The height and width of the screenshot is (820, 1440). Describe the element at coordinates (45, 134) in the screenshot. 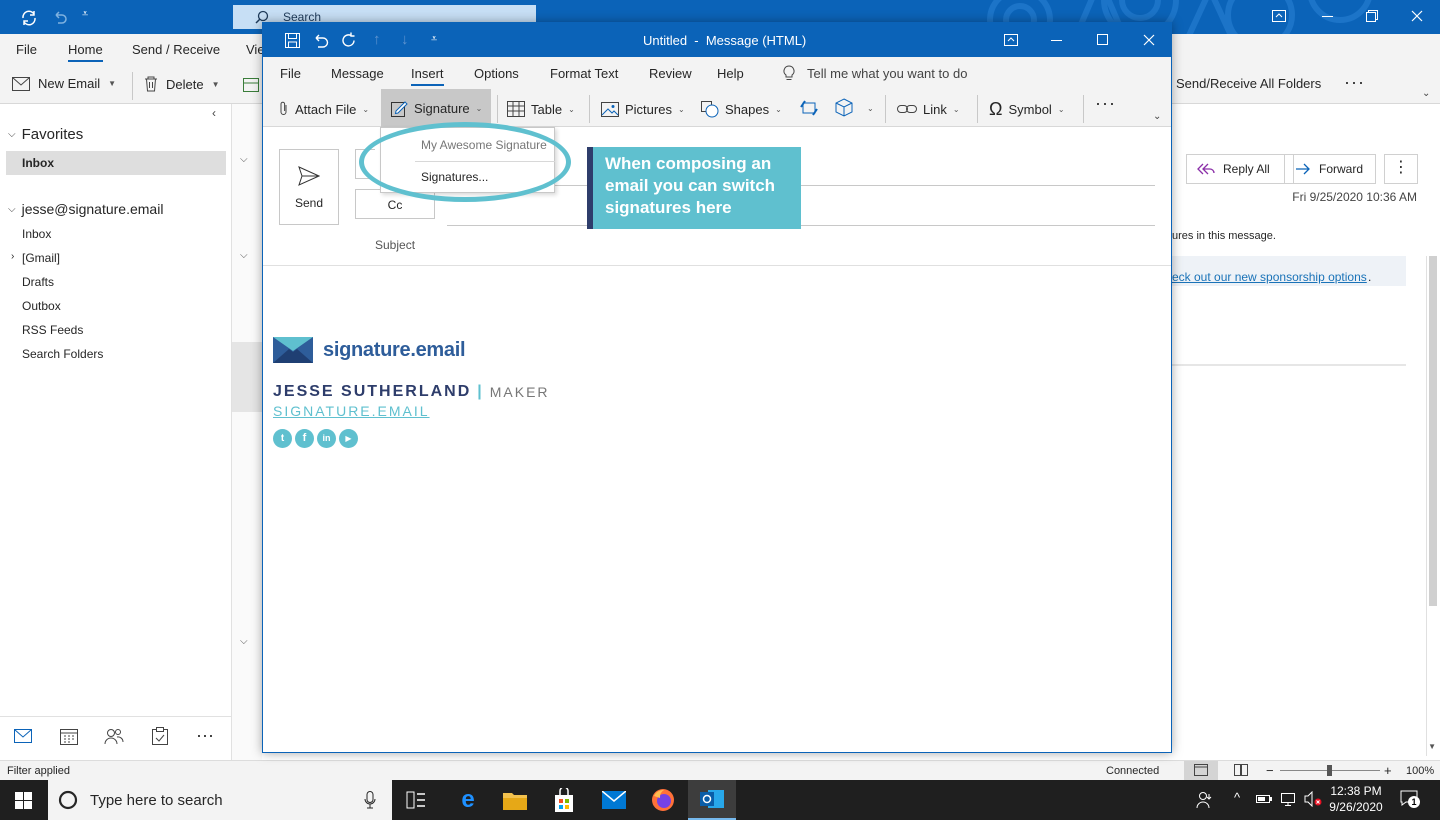

I see `favorites-header: ⌵ Favorites` at that location.